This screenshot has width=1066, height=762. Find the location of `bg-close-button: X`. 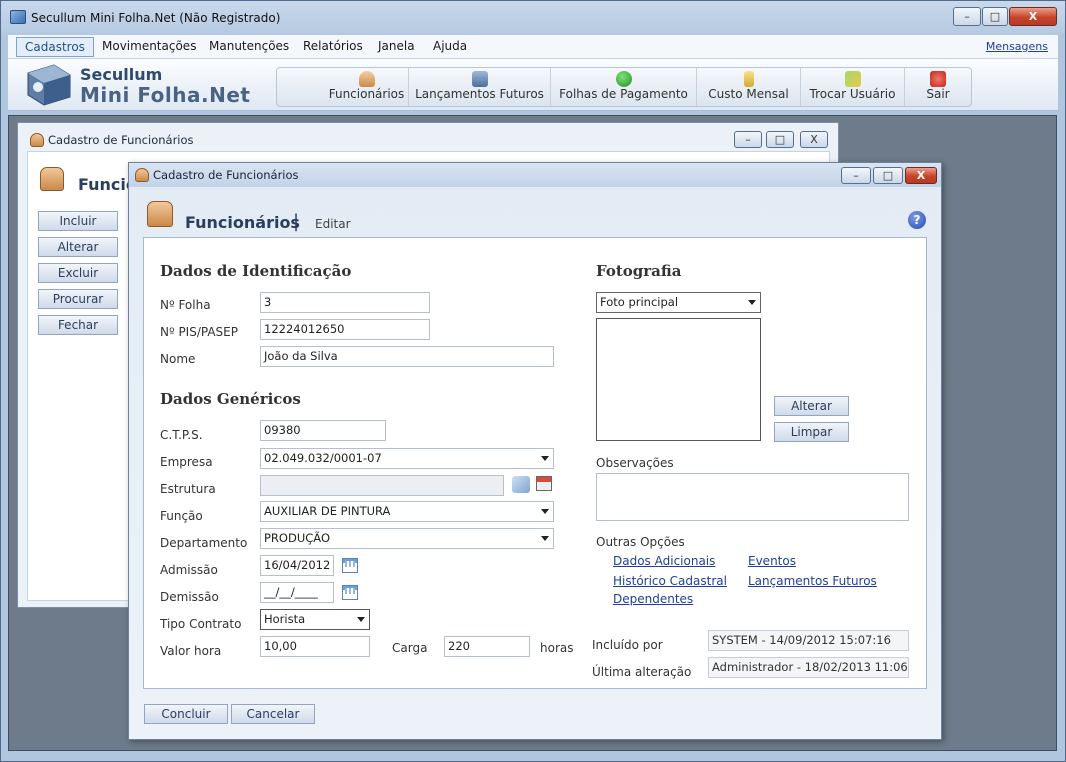

bg-close-button: X is located at coordinates (814, 139).